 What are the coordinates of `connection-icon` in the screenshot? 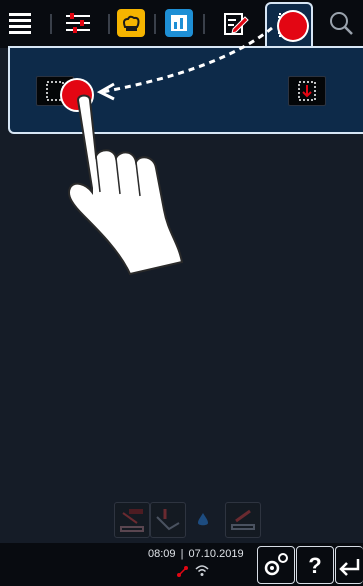 It's located at (183, 571).